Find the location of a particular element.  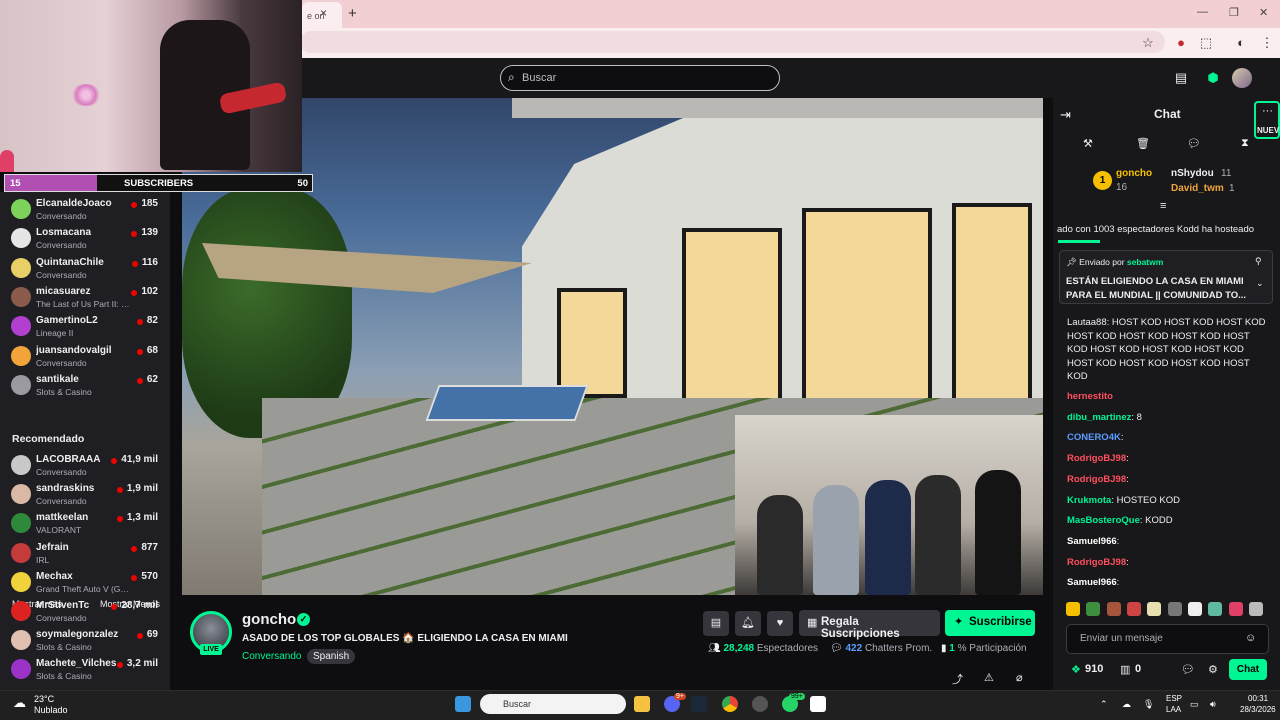

chat-message: CONERO4K: is located at coordinates (1095, 437).